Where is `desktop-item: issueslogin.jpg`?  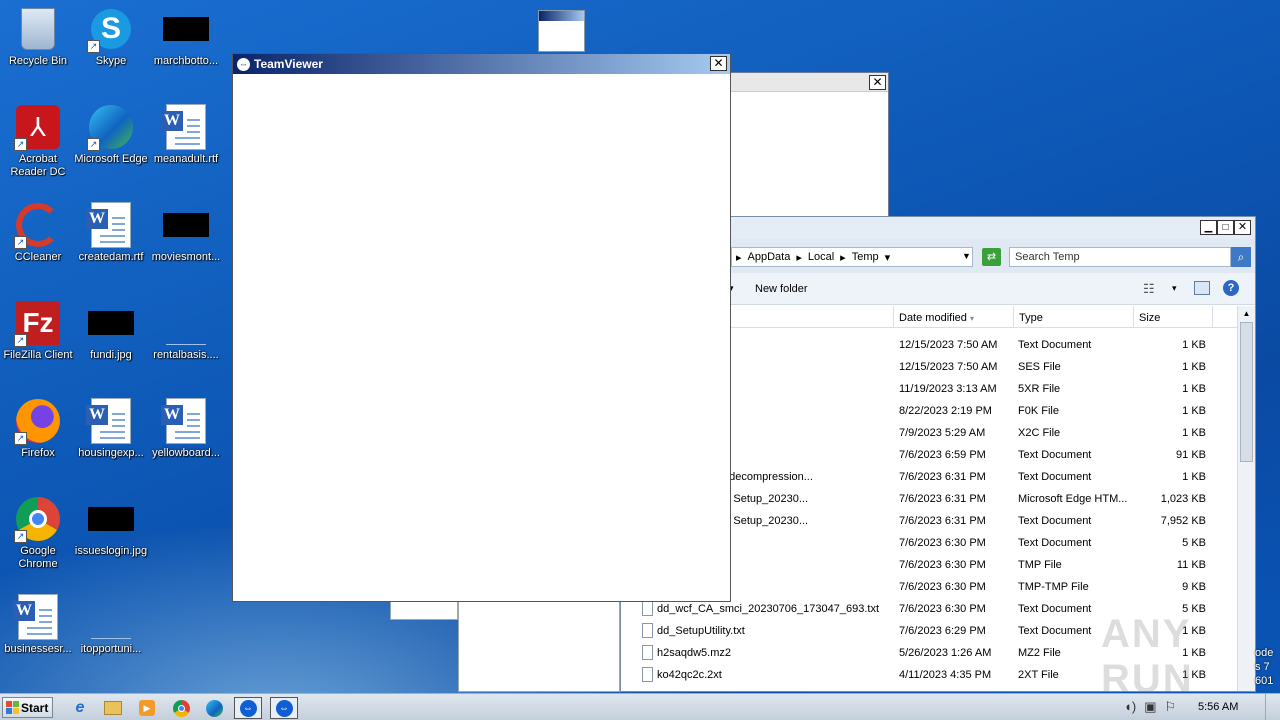 desktop-item: issueslogin.jpg is located at coordinates (111, 526).